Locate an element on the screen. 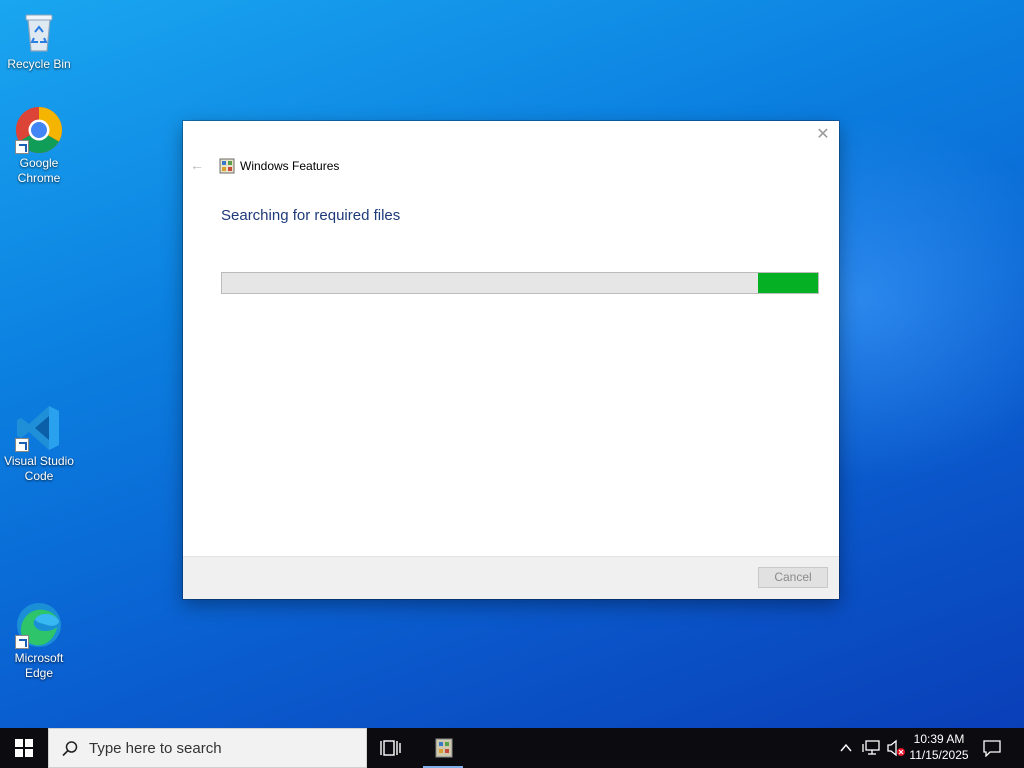 This screenshot has height=768, width=1024. recycle-bin-icon is located at coordinates (39, 31).